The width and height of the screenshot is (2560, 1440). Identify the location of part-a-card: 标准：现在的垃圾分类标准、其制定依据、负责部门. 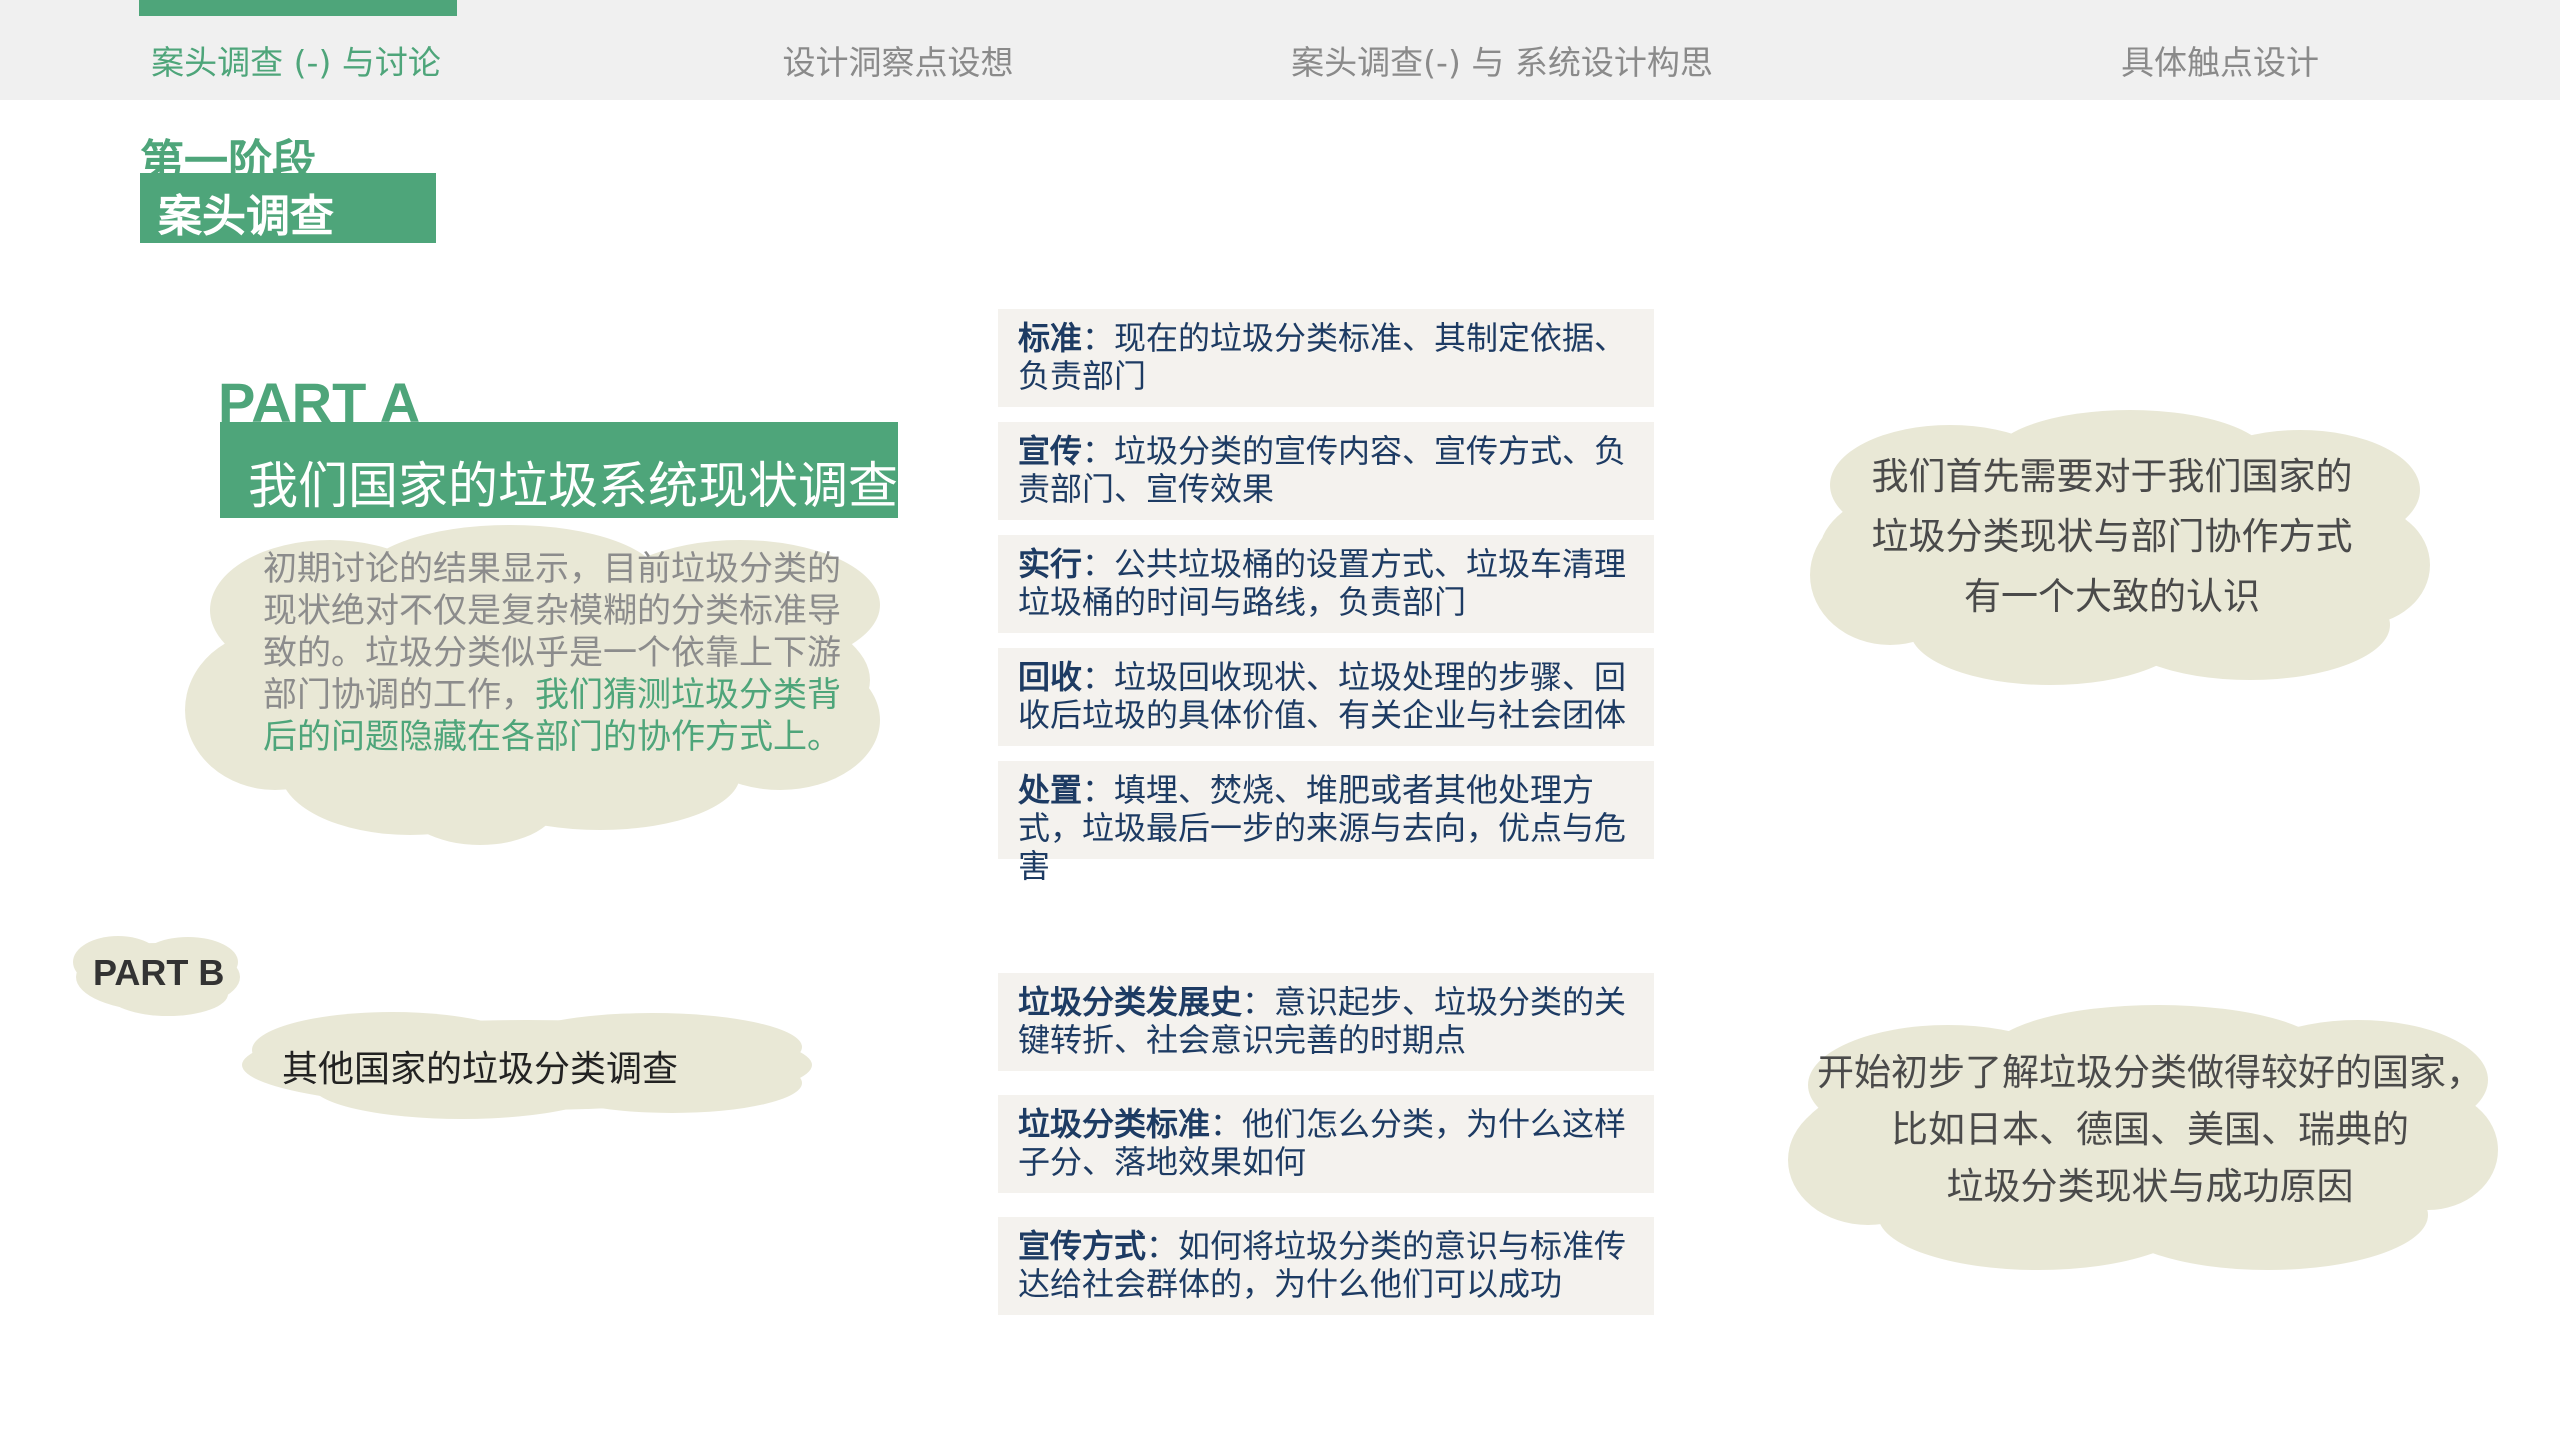
(1326, 358).